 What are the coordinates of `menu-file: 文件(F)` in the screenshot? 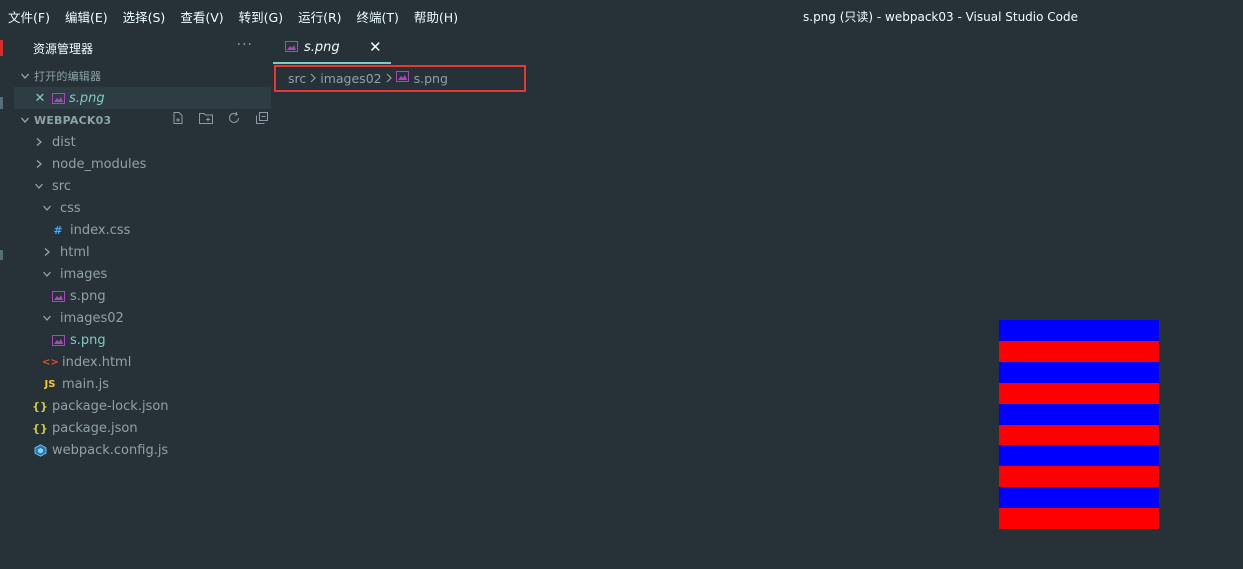 It's located at (29, 16).